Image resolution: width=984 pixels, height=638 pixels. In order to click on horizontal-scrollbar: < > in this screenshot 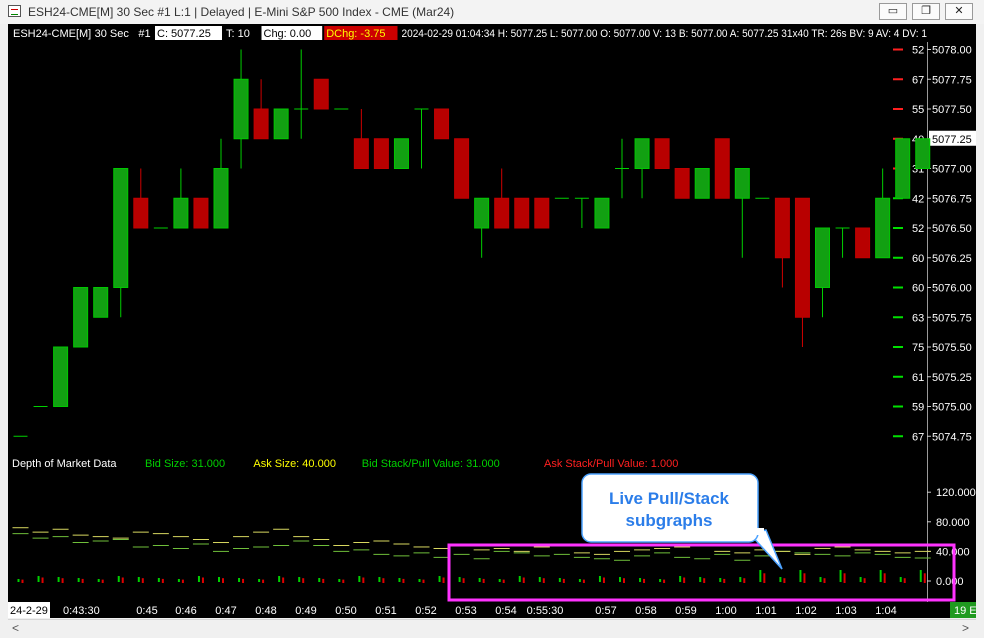, I will do `click(492, 628)`.